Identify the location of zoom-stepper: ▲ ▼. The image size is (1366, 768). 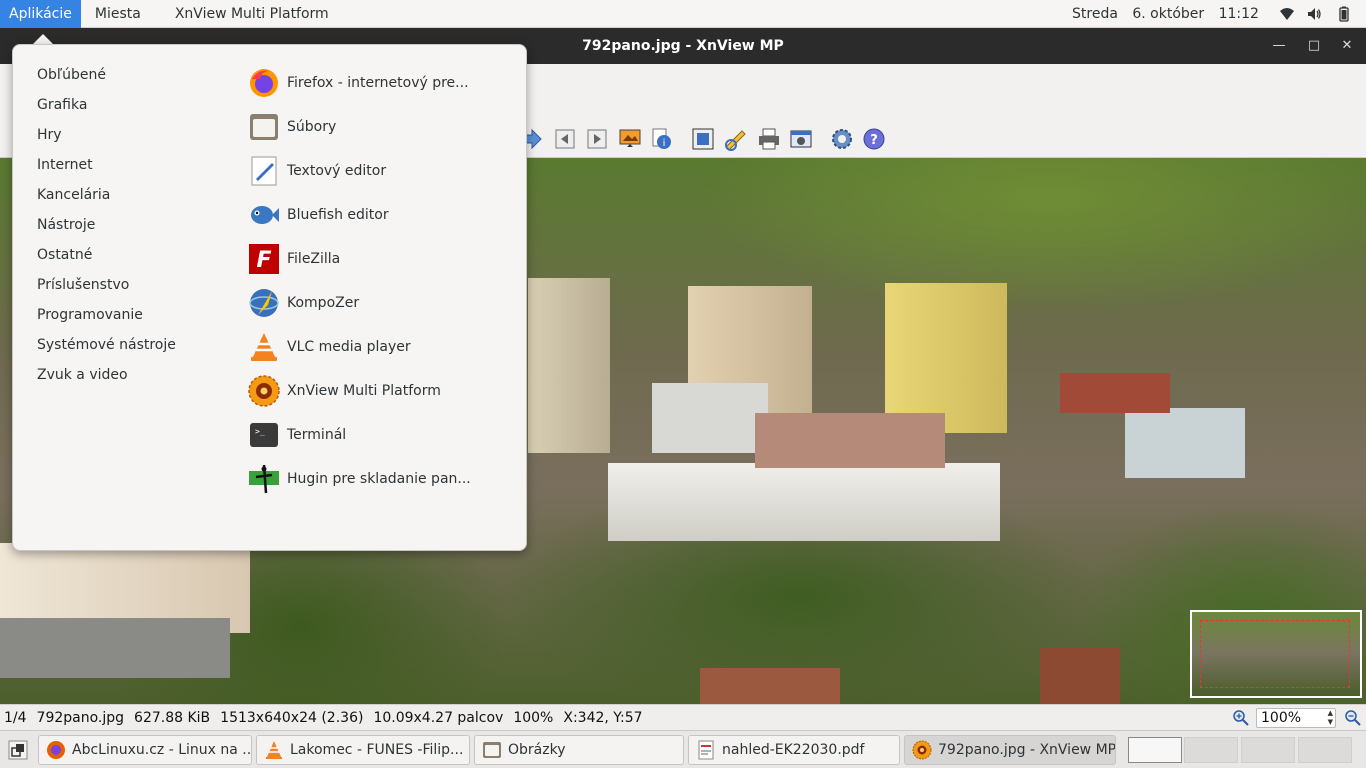
(1330, 718).